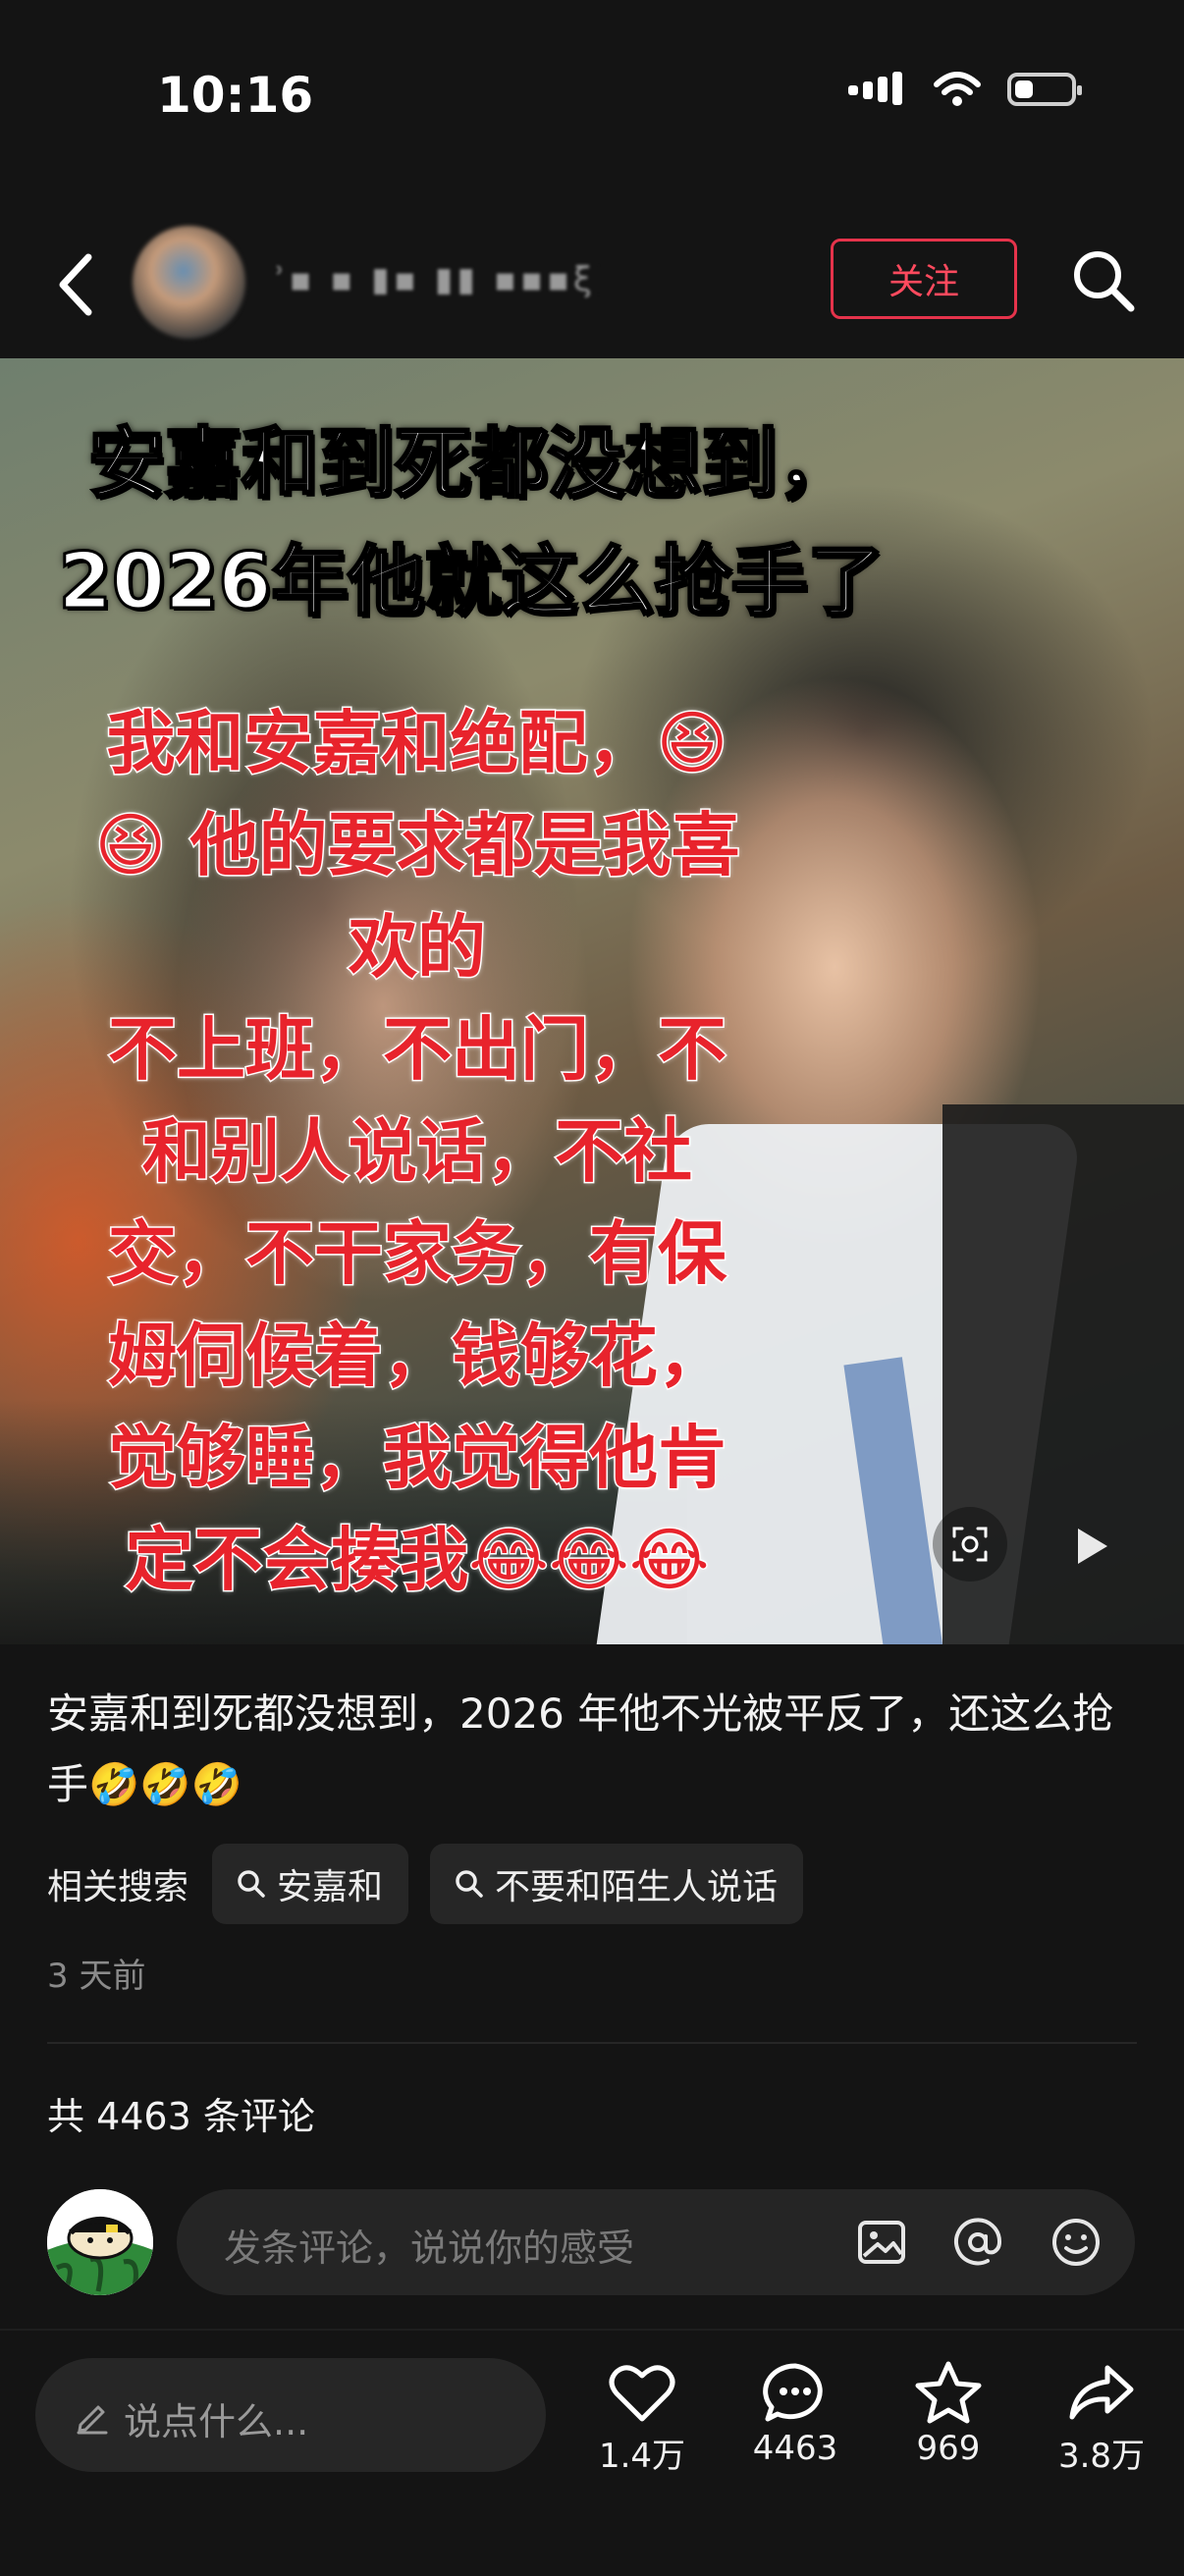  I want to click on related-searches: 相关搜索 安嘉和 不要和陌生人说话, so click(425, 1884).